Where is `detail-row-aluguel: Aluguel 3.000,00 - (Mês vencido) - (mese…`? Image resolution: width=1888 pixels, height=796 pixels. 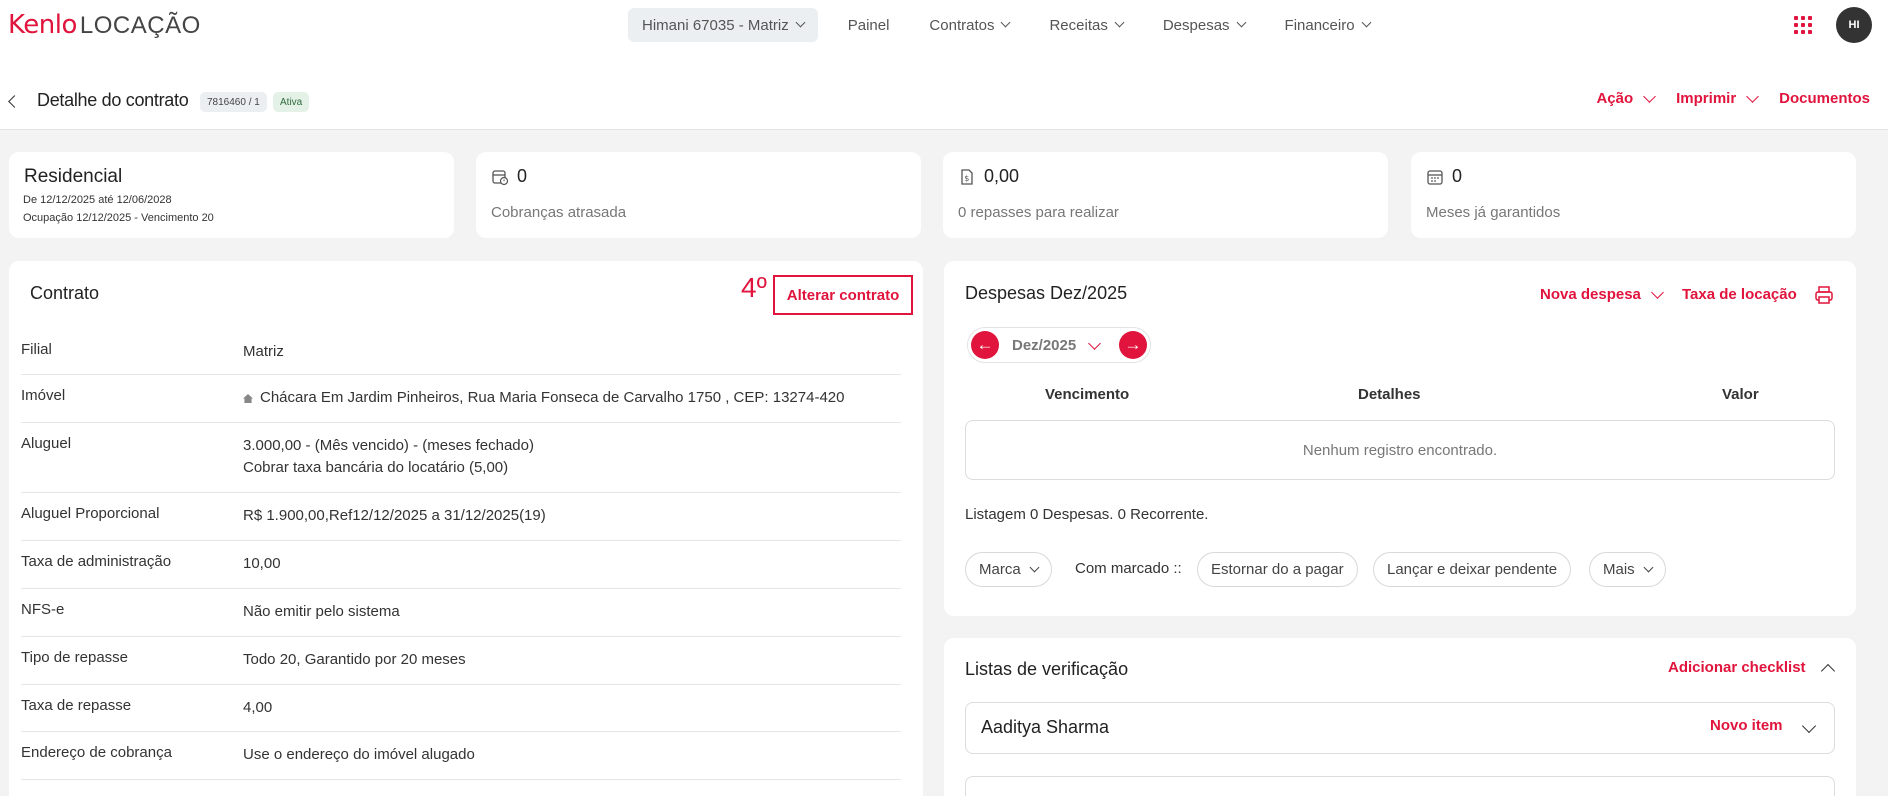
detail-row-aluguel: Aluguel 3.000,00 - (Mês vencido) - (mese… is located at coordinates (461, 458).